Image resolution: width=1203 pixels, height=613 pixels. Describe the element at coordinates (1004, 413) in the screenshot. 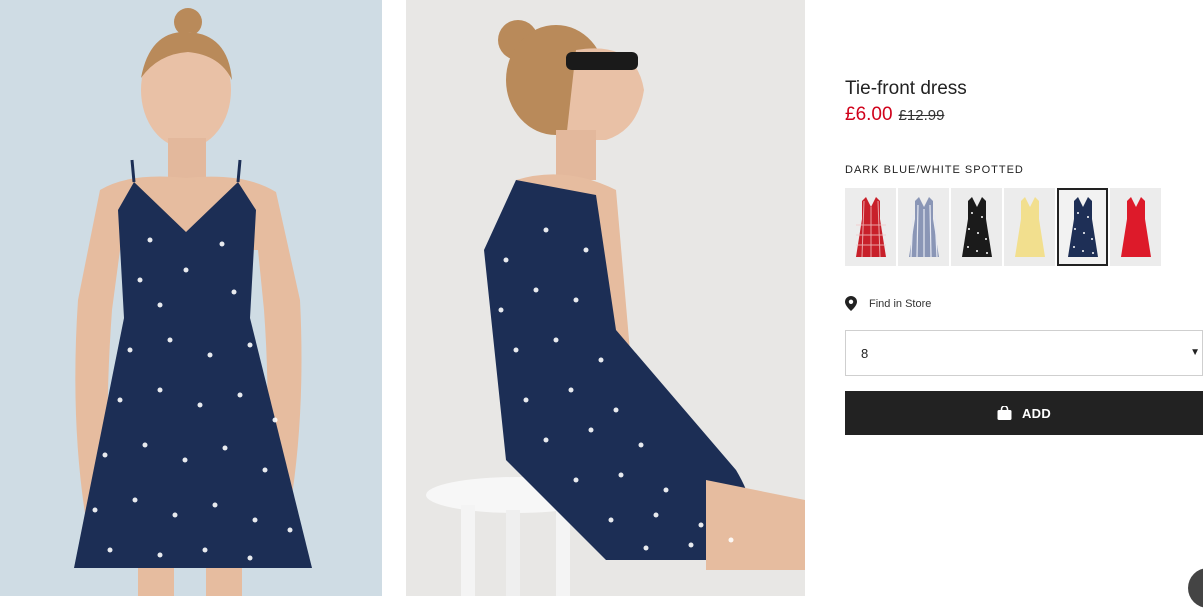

I see `shopping-bag-icon` at that location.